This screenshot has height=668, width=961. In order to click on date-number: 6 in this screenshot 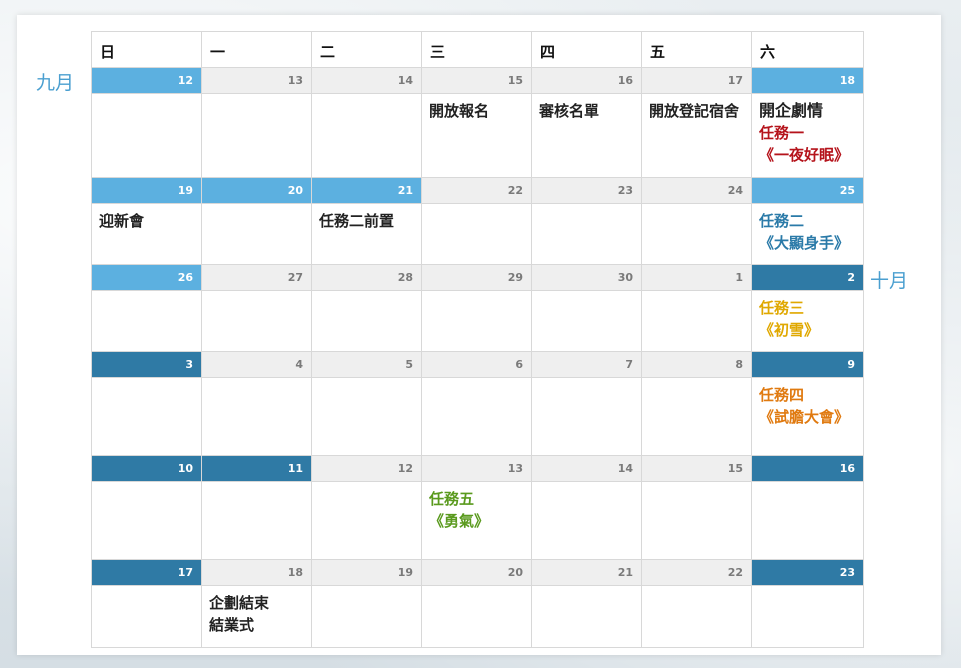, I will do `click(477, 365)`.